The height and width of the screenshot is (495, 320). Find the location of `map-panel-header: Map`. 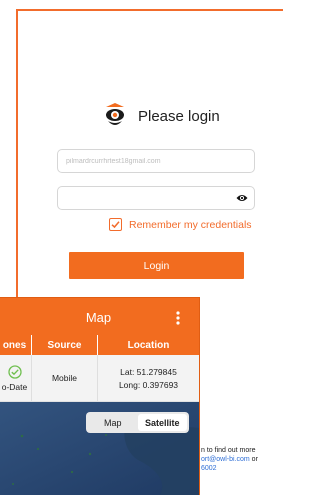

map-panel-header: Map is located at coordinates (99, 317).